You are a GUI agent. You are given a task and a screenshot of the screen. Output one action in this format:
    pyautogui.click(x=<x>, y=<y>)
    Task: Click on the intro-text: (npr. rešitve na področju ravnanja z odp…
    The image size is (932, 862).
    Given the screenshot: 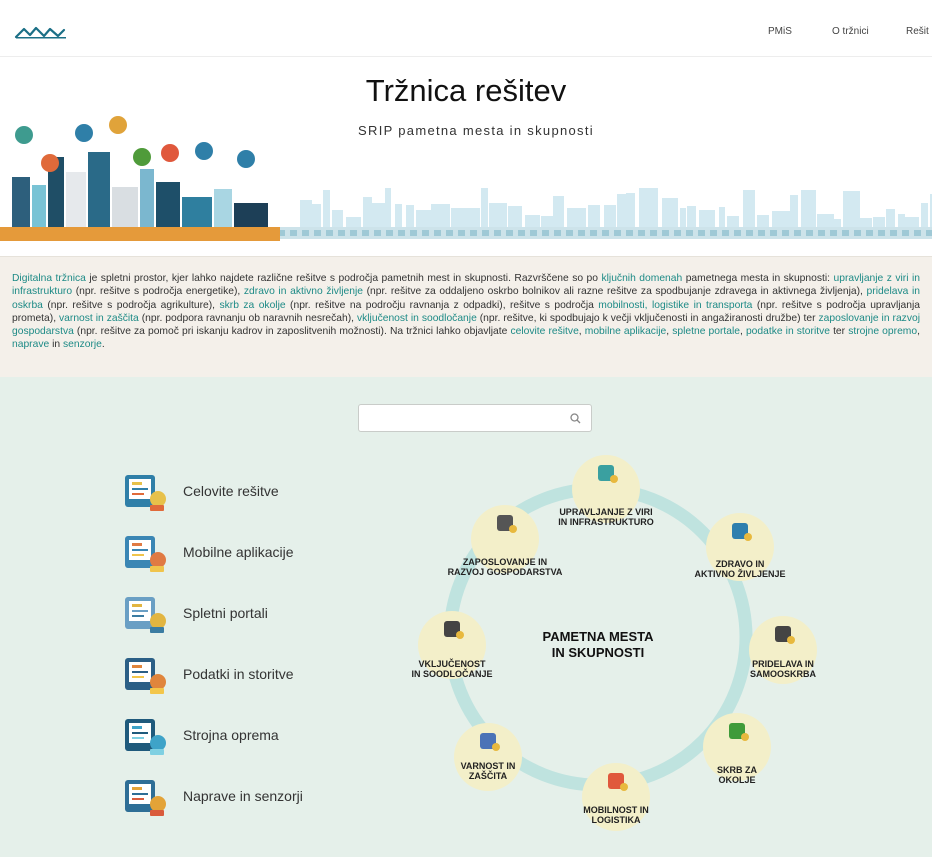 What is the action you would take?
    pyautogui.click(x=442, y=305)
    